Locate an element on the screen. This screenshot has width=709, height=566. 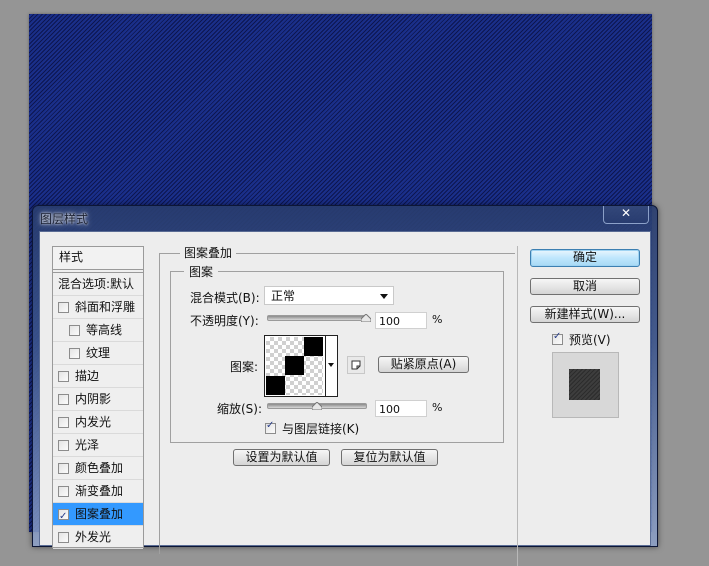
opacity-slider-thumb is located at coordinates (366, 318).